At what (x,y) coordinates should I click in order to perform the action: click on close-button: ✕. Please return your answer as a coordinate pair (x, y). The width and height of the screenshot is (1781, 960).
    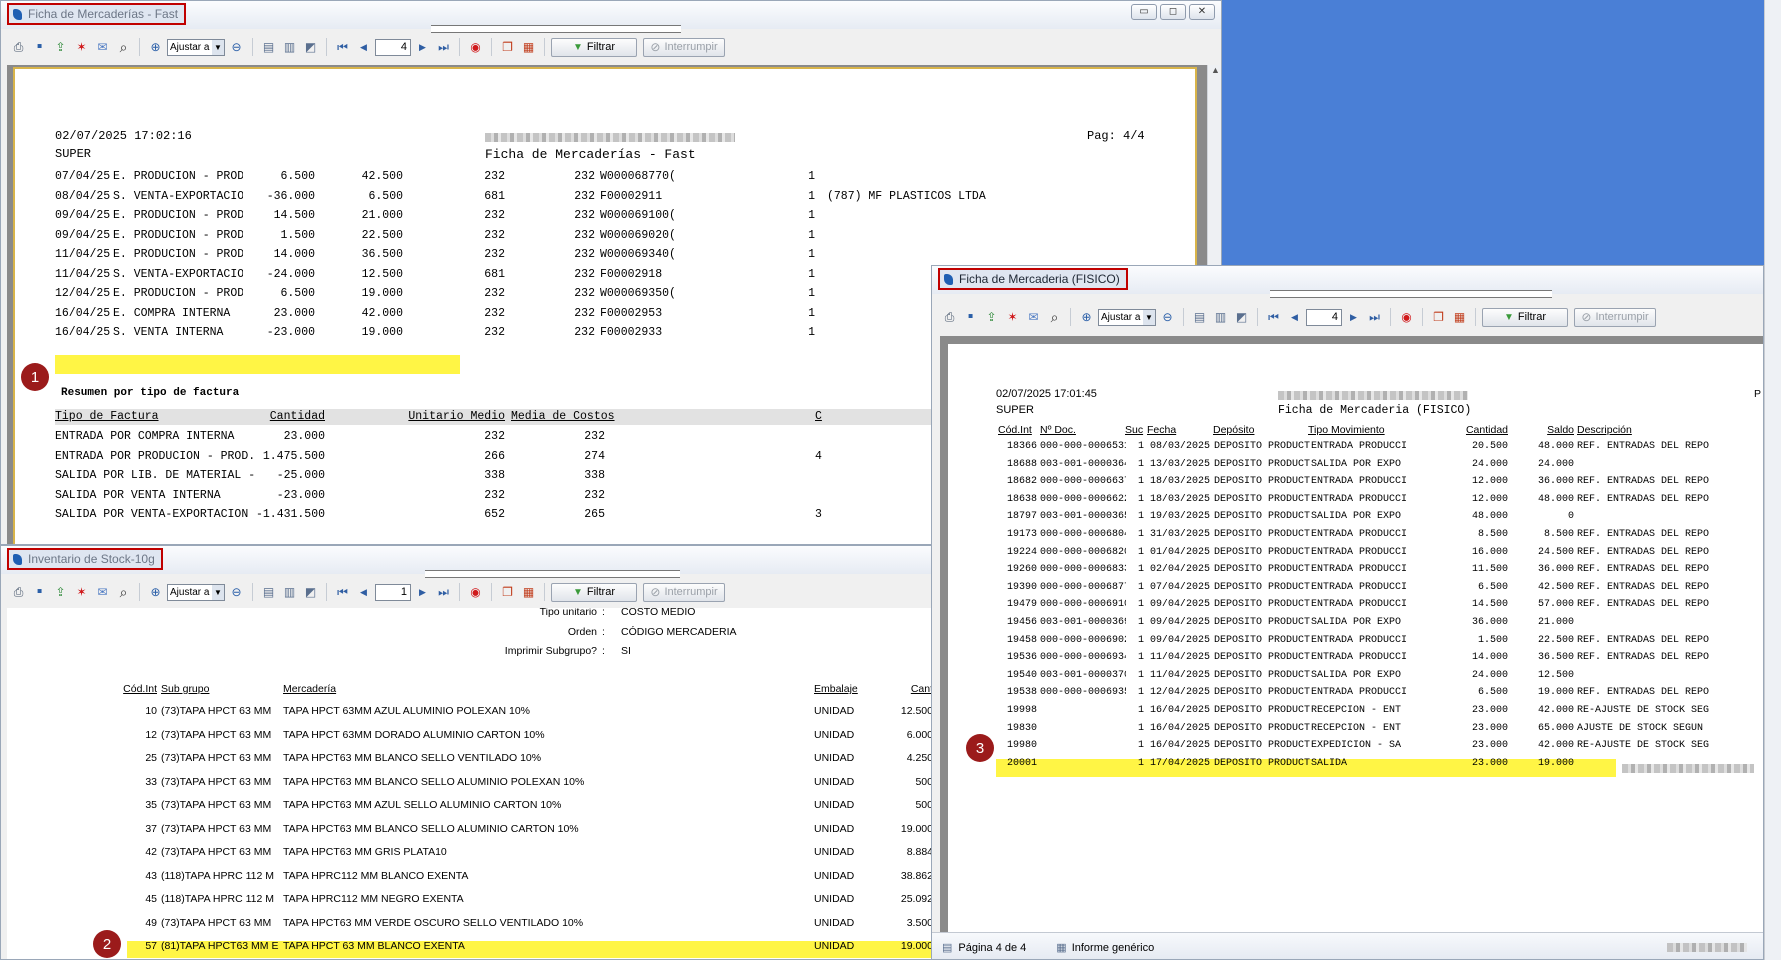
    Looking at the image, I should click on (1202, 12).